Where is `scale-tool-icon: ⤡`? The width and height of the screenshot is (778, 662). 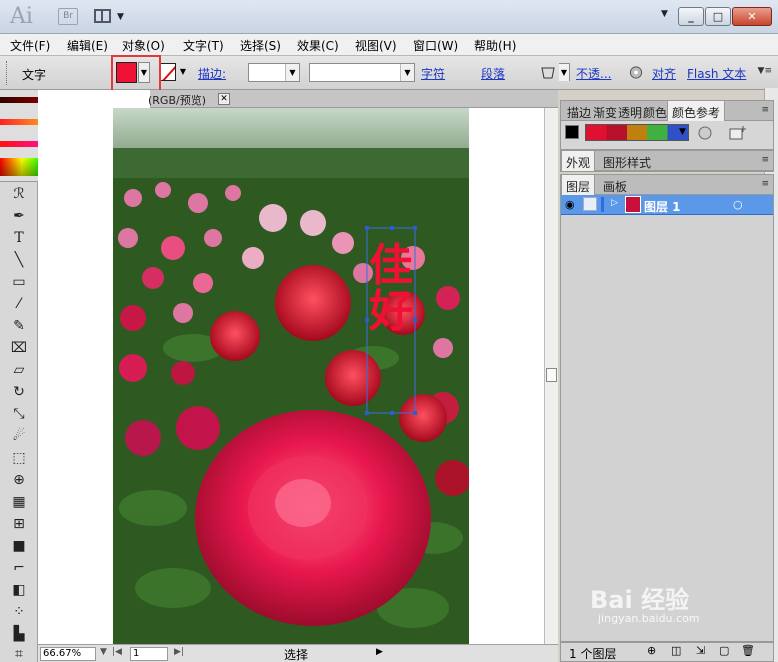
scale-tool-icon: ⤡ is located at coordinates (19, 414).